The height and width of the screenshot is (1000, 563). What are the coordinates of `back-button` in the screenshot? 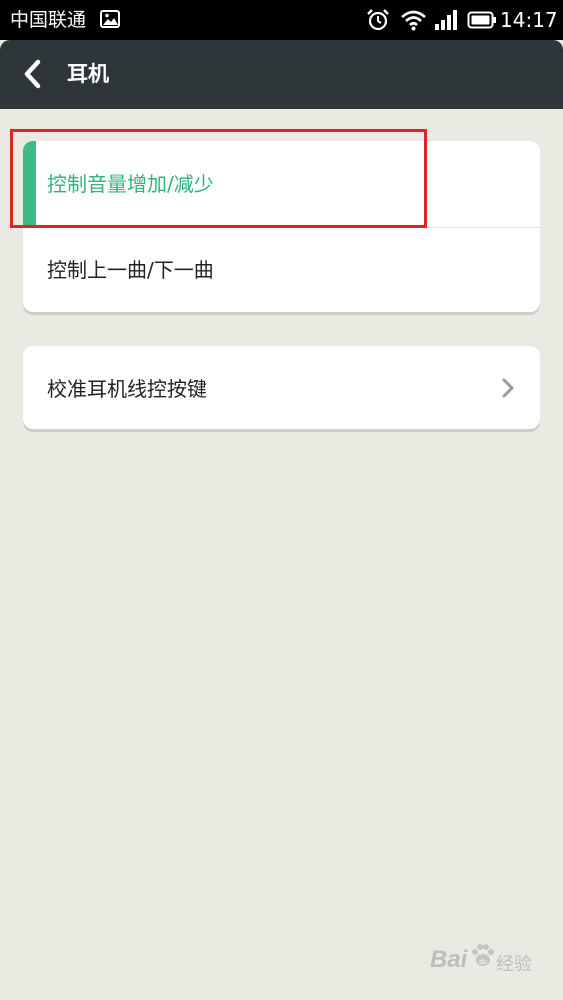 It's located at (34, 74).